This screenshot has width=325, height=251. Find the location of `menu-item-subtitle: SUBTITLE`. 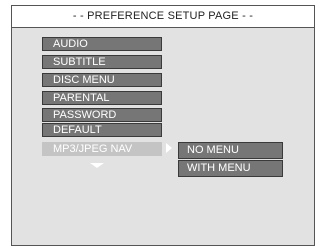

menu-item-subtitle: SUBTITLE is located at coordinates (102, 62).